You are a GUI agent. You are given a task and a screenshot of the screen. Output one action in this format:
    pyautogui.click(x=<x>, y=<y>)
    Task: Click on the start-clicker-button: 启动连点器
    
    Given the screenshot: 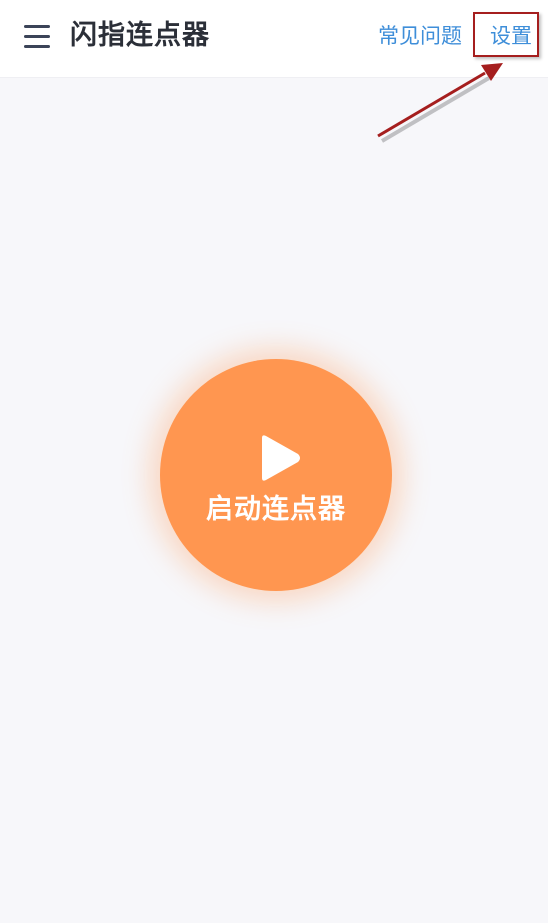 What is the action you would take?
    pyautogui.click(x=276, y=475)
    